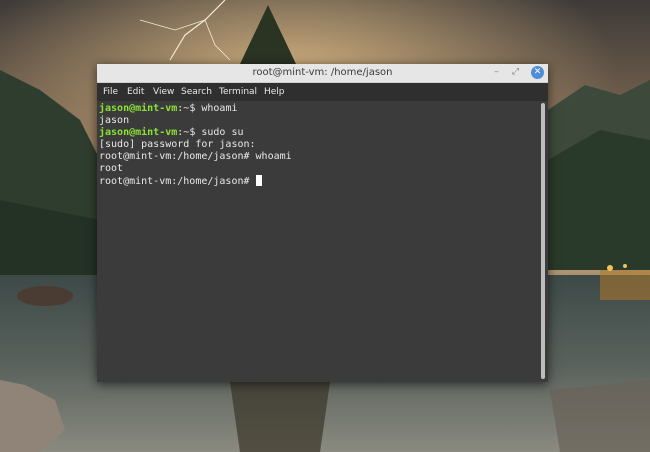 The width and height of the screenshot is (650, 452). Describe the element at coordinates (163, 92) in the screenshot. I see `menu-view: View` at that location.